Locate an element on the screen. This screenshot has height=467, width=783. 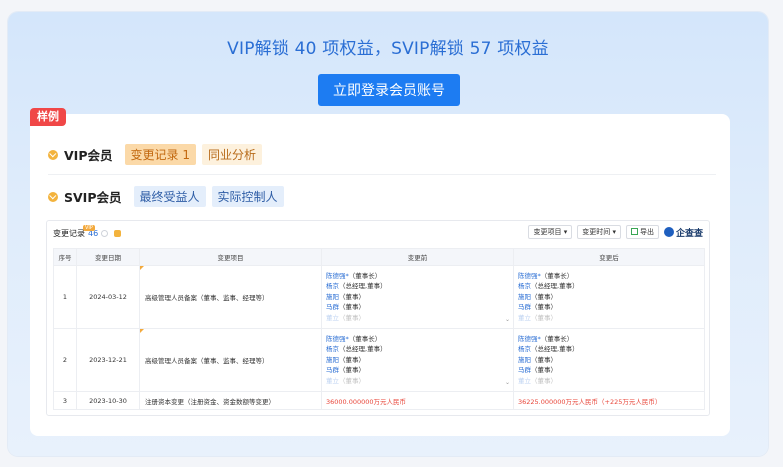
filter-change-time: 变更时间 ▾ is located at coordinates (599, 232).